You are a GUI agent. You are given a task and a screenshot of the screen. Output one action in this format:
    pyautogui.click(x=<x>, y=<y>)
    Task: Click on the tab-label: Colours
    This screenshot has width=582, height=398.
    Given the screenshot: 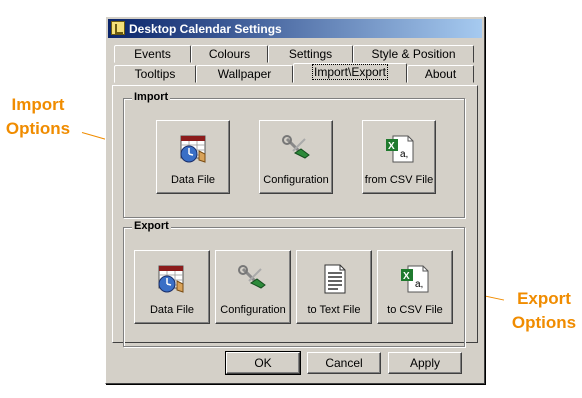 What is the action you would take?
    pyautogui.click(x=229, y=54)
    